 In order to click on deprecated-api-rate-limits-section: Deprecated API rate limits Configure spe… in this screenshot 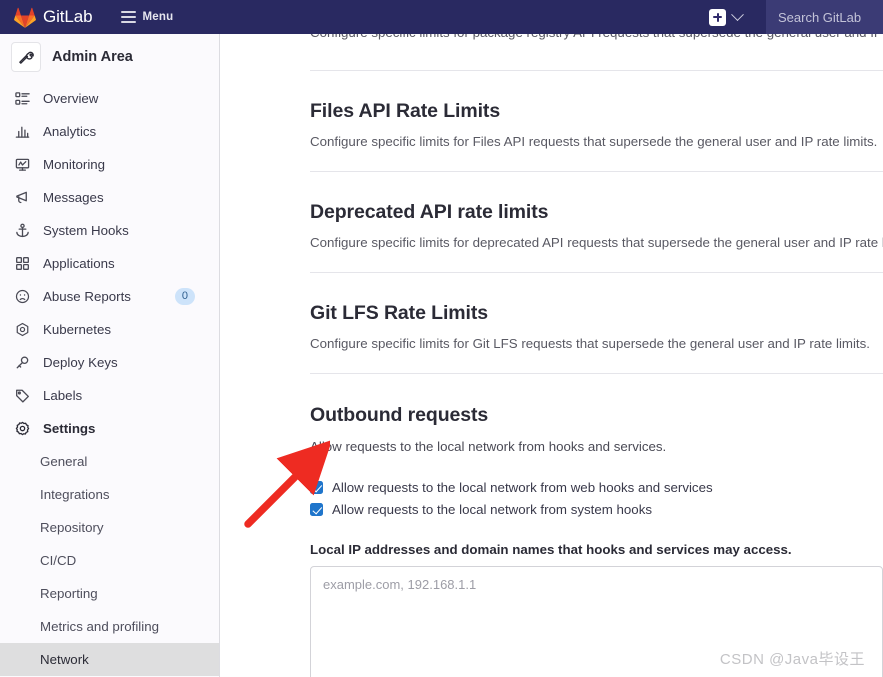, I will do `click(596, 225)`.